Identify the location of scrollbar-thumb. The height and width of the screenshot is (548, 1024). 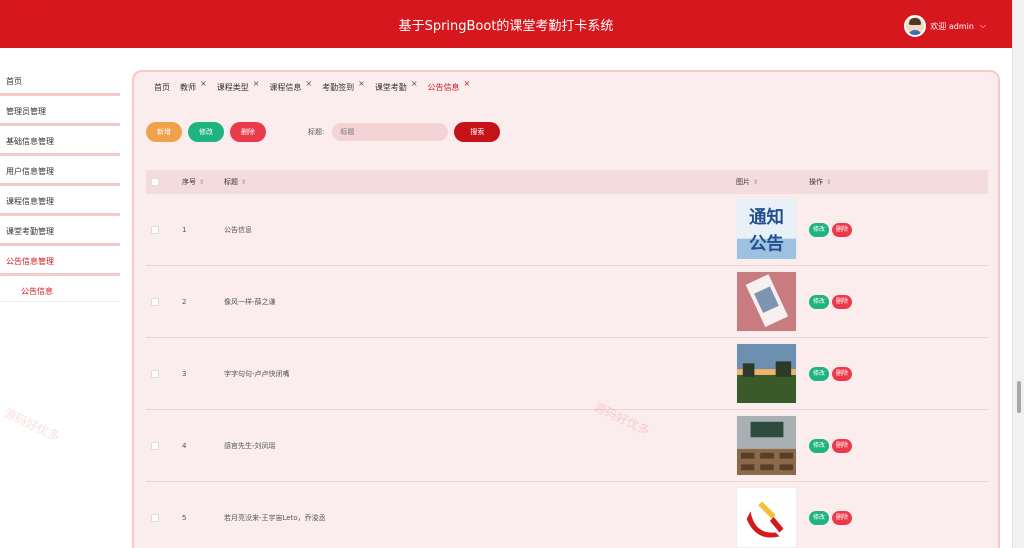
(1019, 397).